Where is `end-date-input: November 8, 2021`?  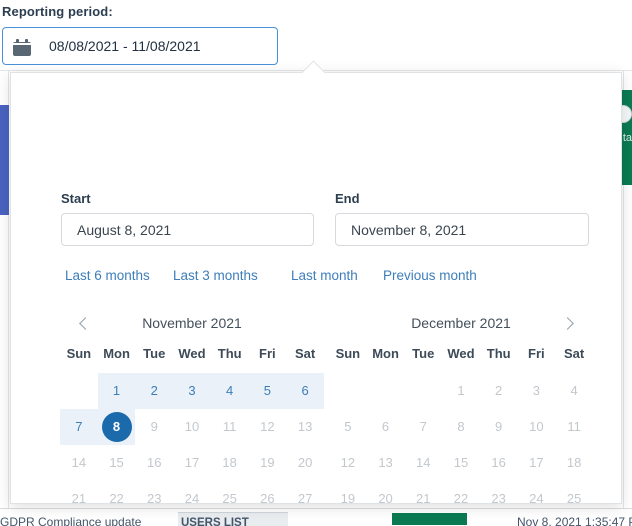 end-date-input: November 8, 2021 is located at coordinates (462, 229).